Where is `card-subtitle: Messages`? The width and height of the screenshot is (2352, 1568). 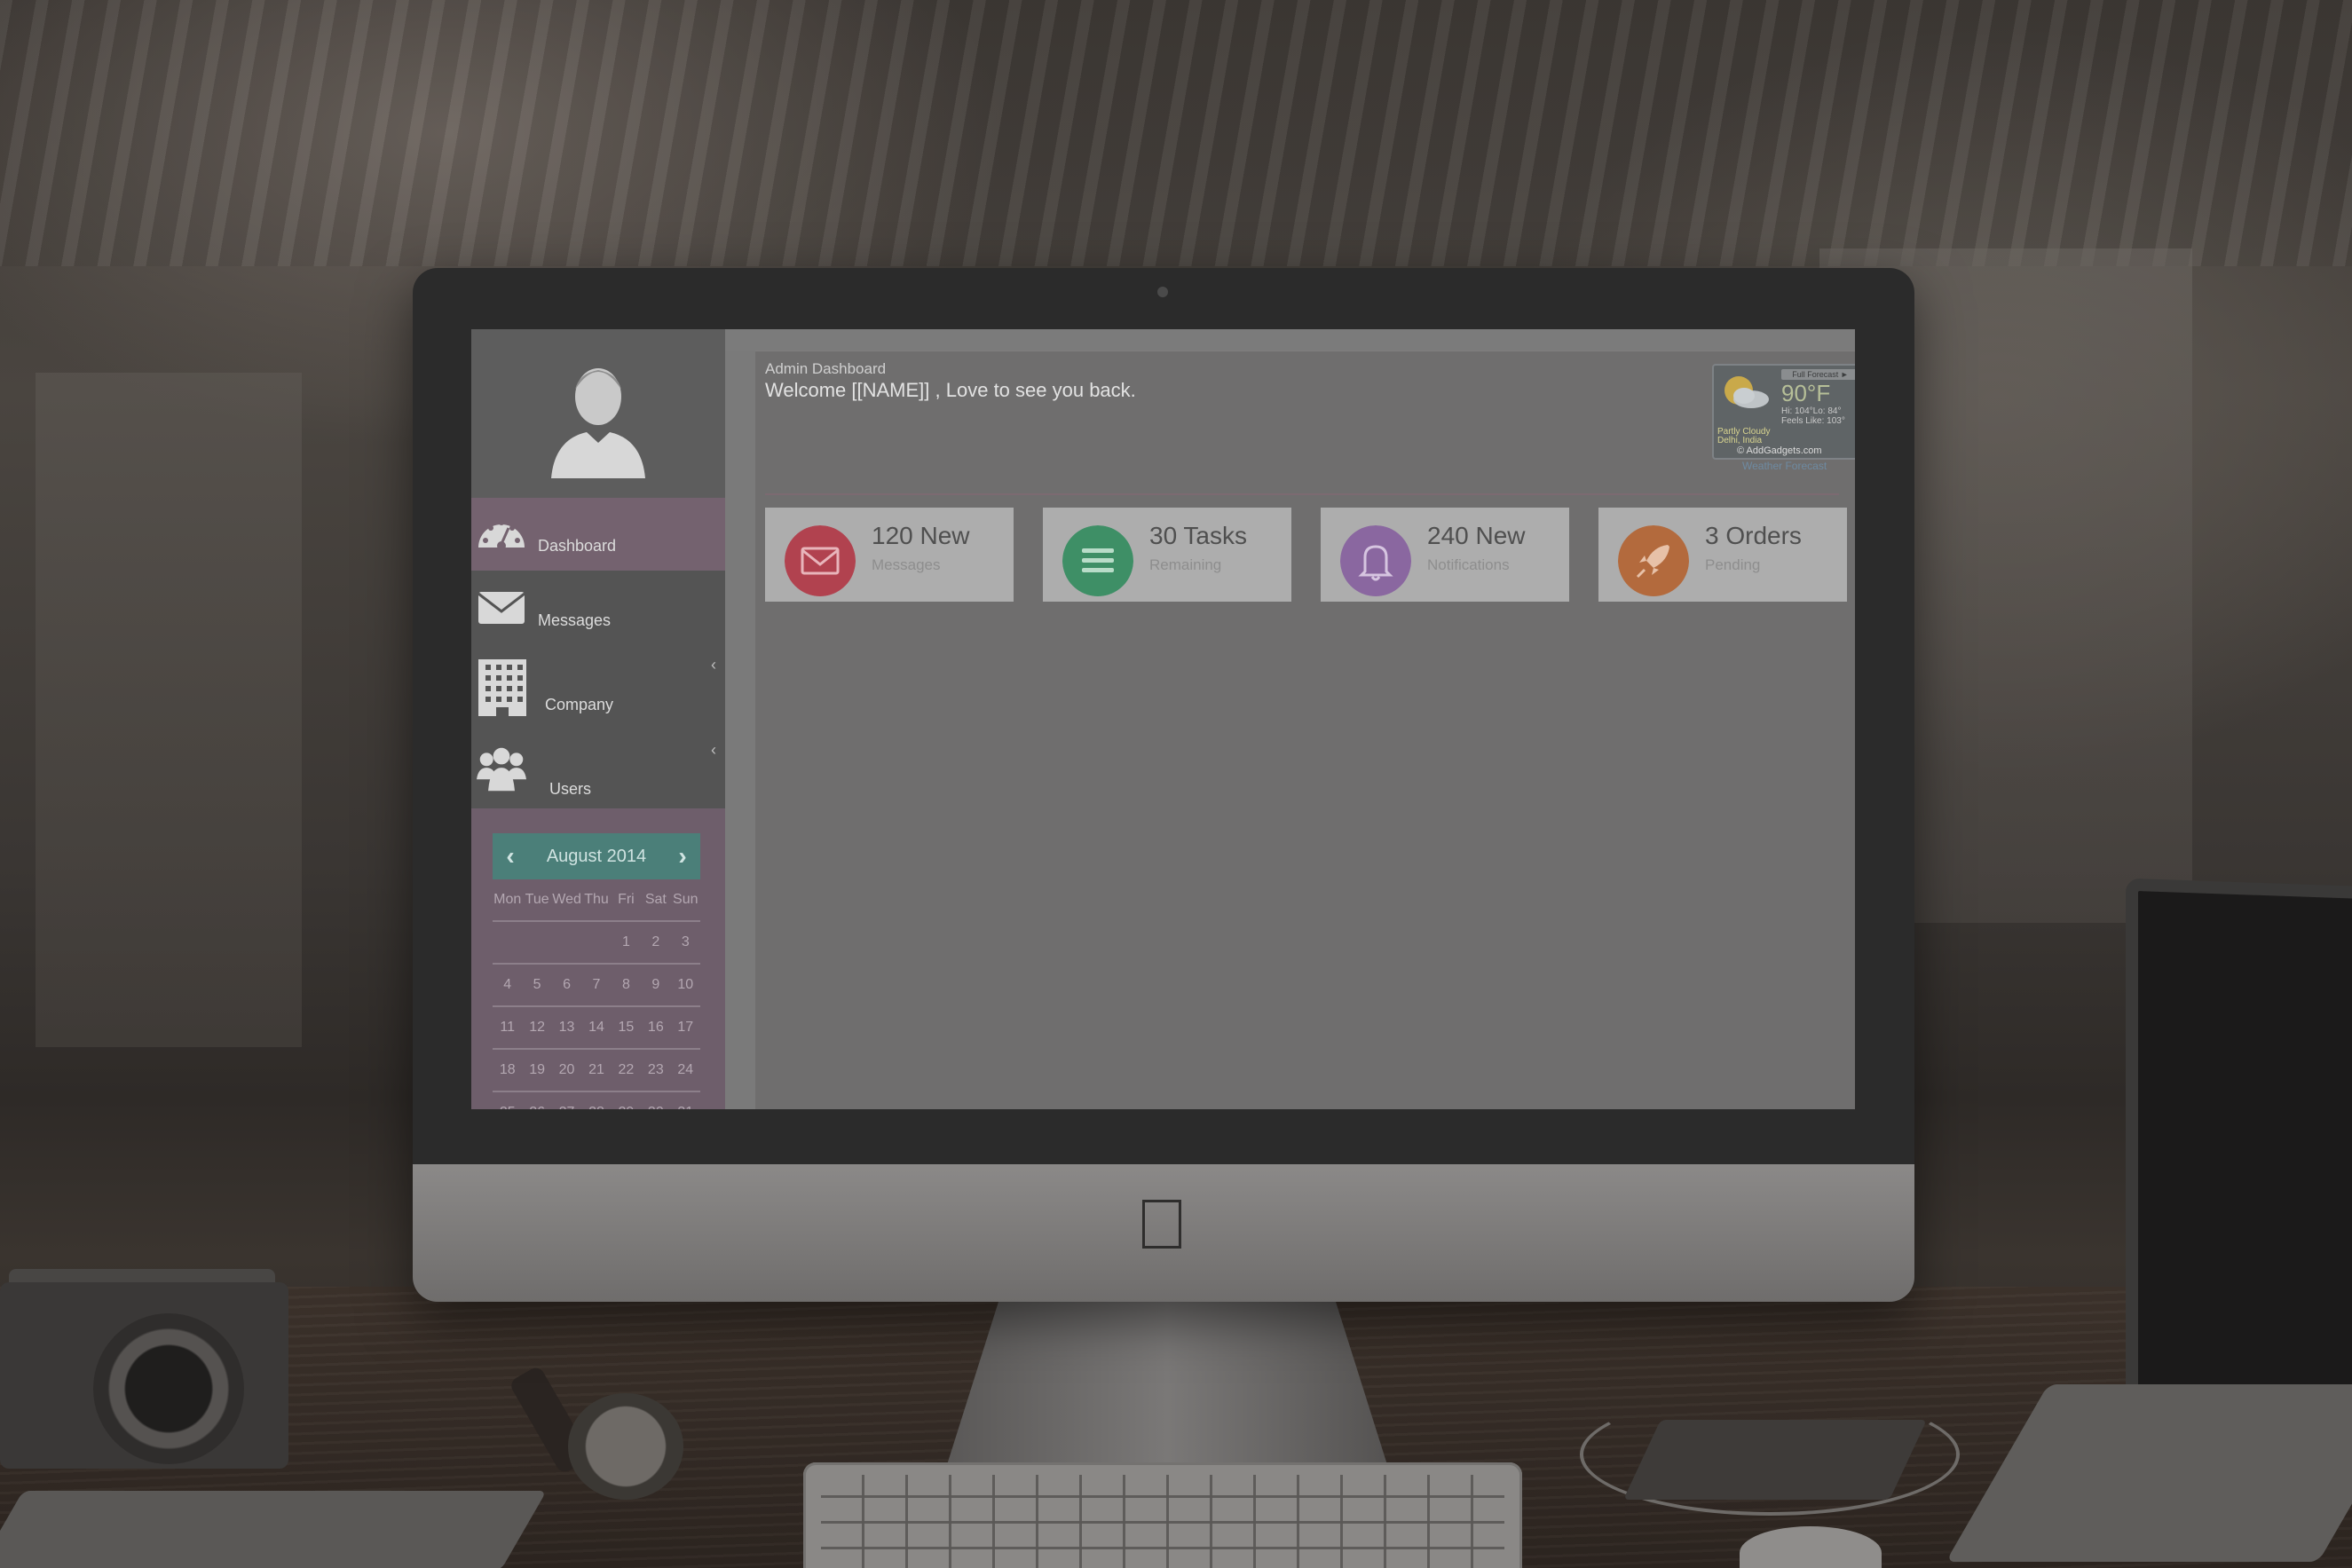
card-subtitle: Messages is located at coordinates (907, 564).